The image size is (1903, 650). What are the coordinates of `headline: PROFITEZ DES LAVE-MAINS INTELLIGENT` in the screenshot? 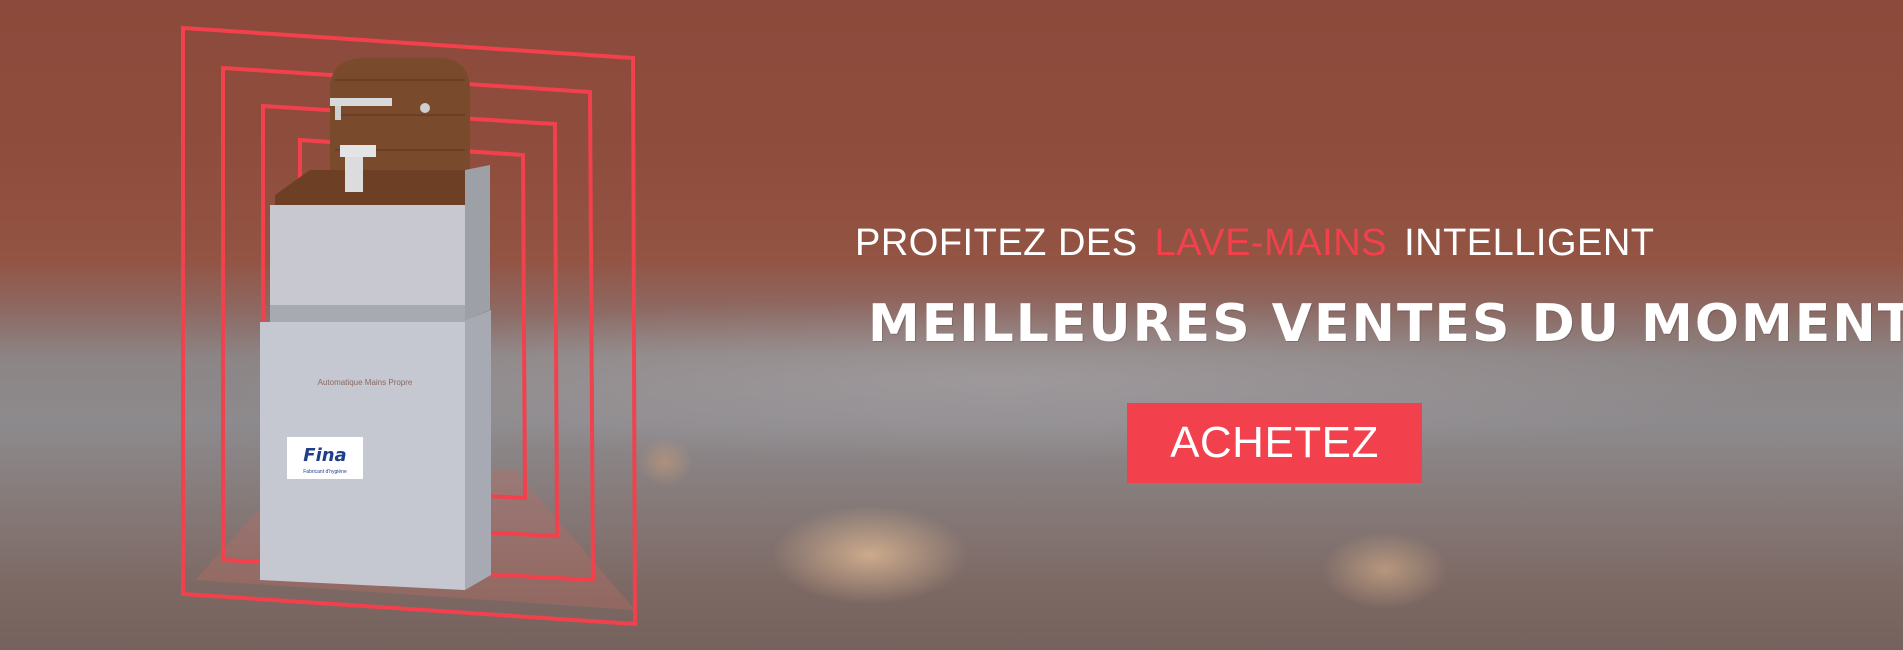 It's located at (1270, 243).